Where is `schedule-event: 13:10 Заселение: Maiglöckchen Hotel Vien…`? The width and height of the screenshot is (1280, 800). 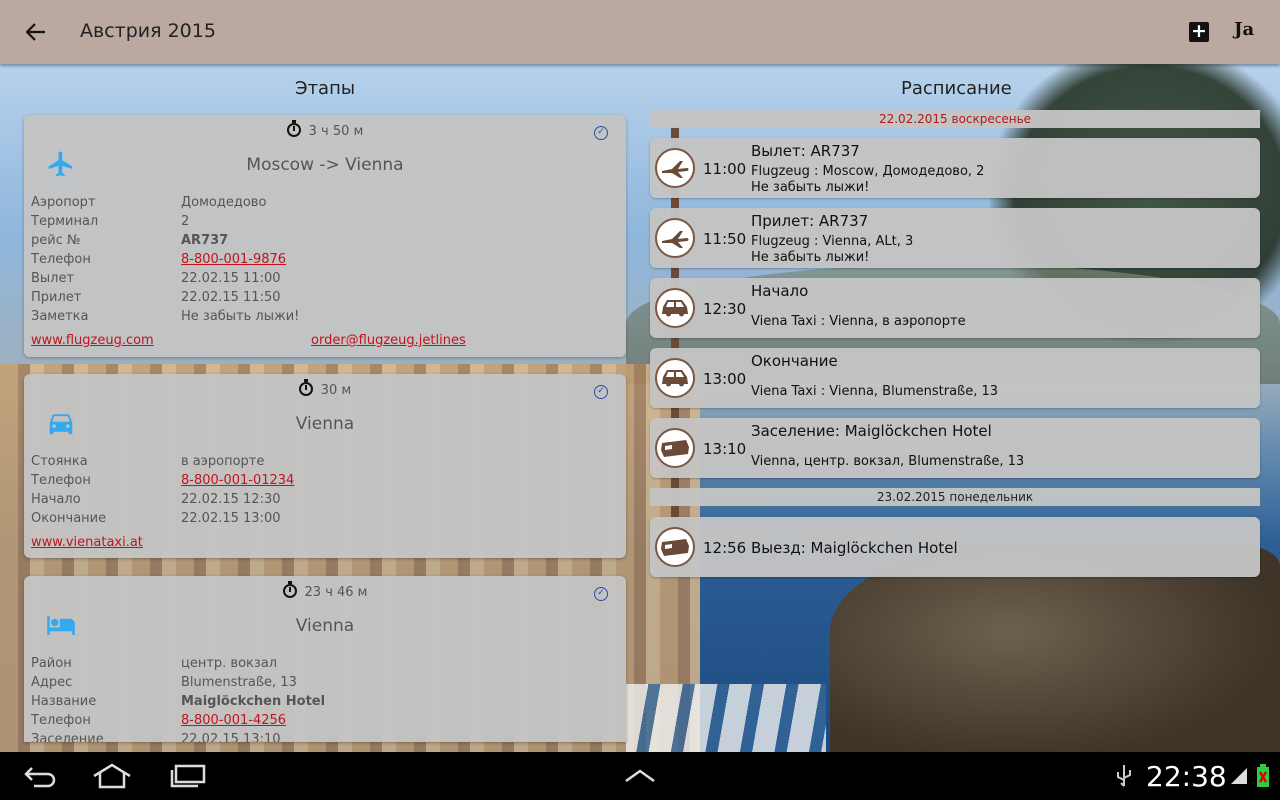 schedule-event: 13:10 Заселение: Maiglöckchen Hotel Vien… is located at coordinates (955, 448).